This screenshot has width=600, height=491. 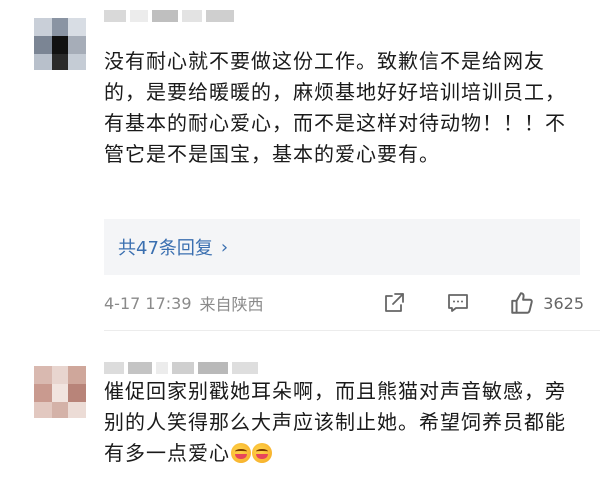 I want to click on like-button: 3625, so click(x=546, y=303).